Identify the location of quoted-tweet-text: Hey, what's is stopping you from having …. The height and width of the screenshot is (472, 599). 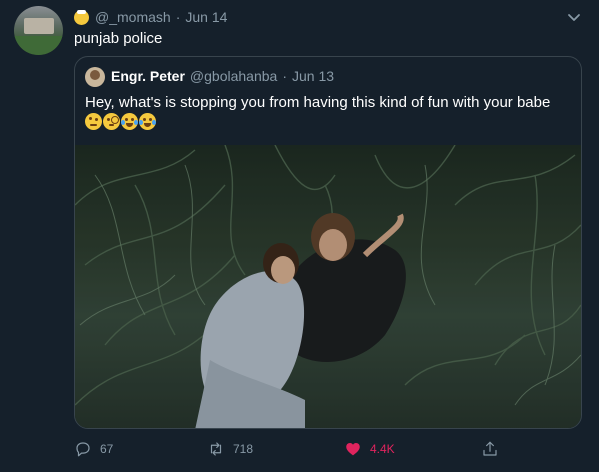
(318, 102).